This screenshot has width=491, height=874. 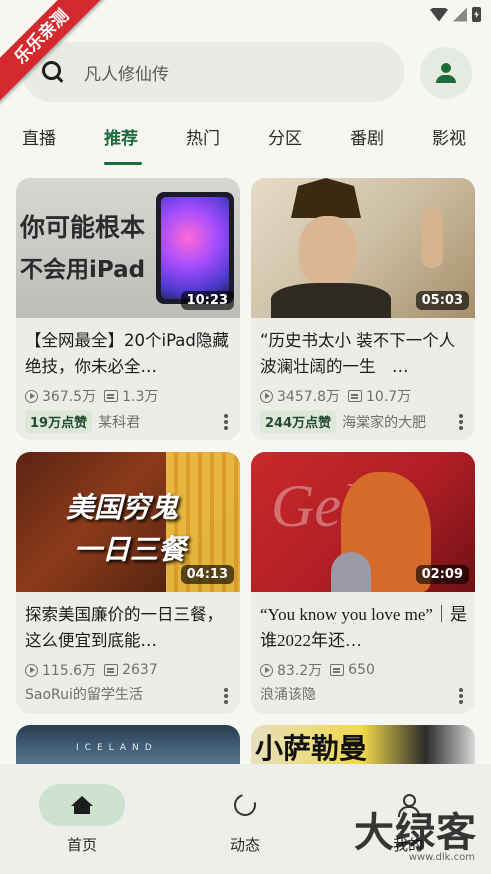 What do you see at coordinates (140, 670) in the screenshot?
I see `danmaku-count: 2637` at bounding box center [140, 670].